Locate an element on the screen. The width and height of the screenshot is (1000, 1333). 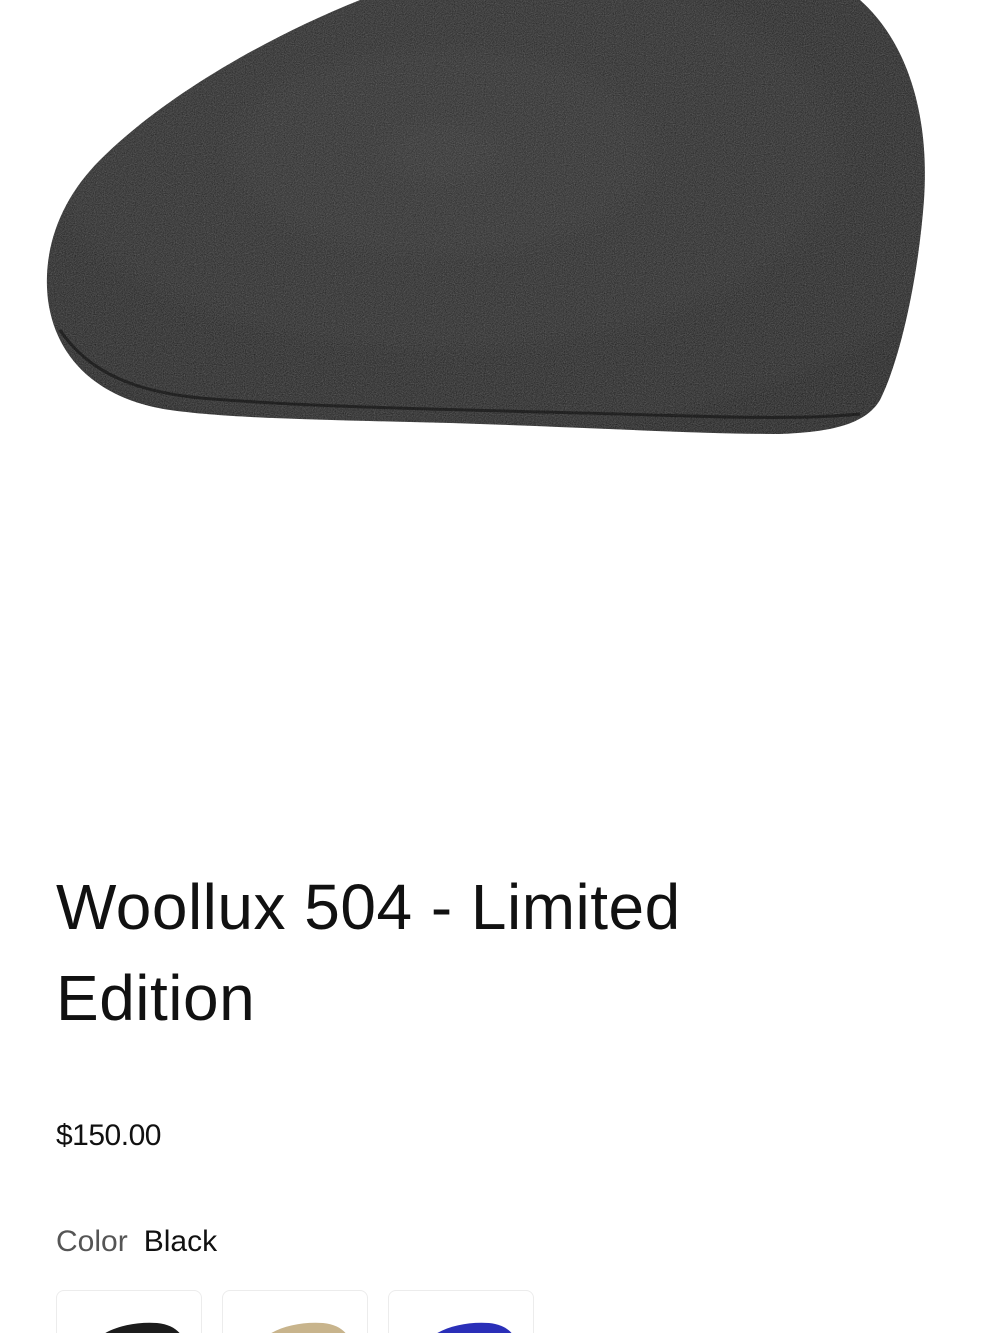
swatch-blue is located at coordinates (461, 1311).